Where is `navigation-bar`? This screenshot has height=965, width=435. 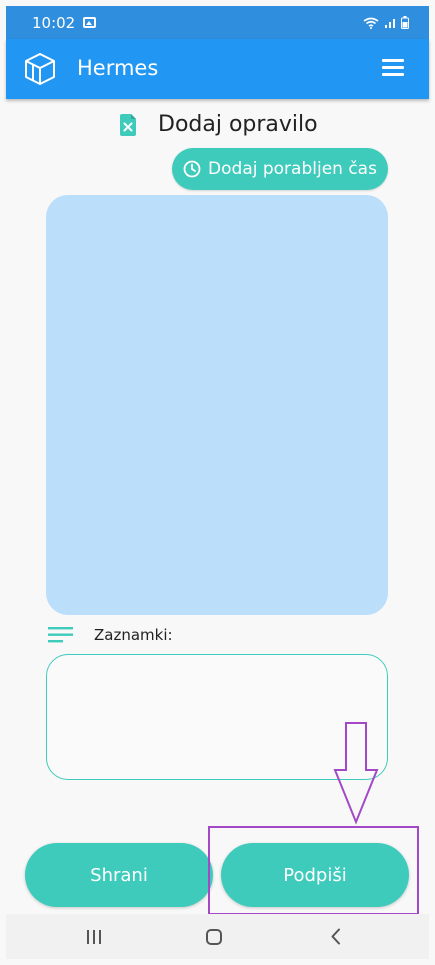
navigation-bar is located at coordinates (217, 936).